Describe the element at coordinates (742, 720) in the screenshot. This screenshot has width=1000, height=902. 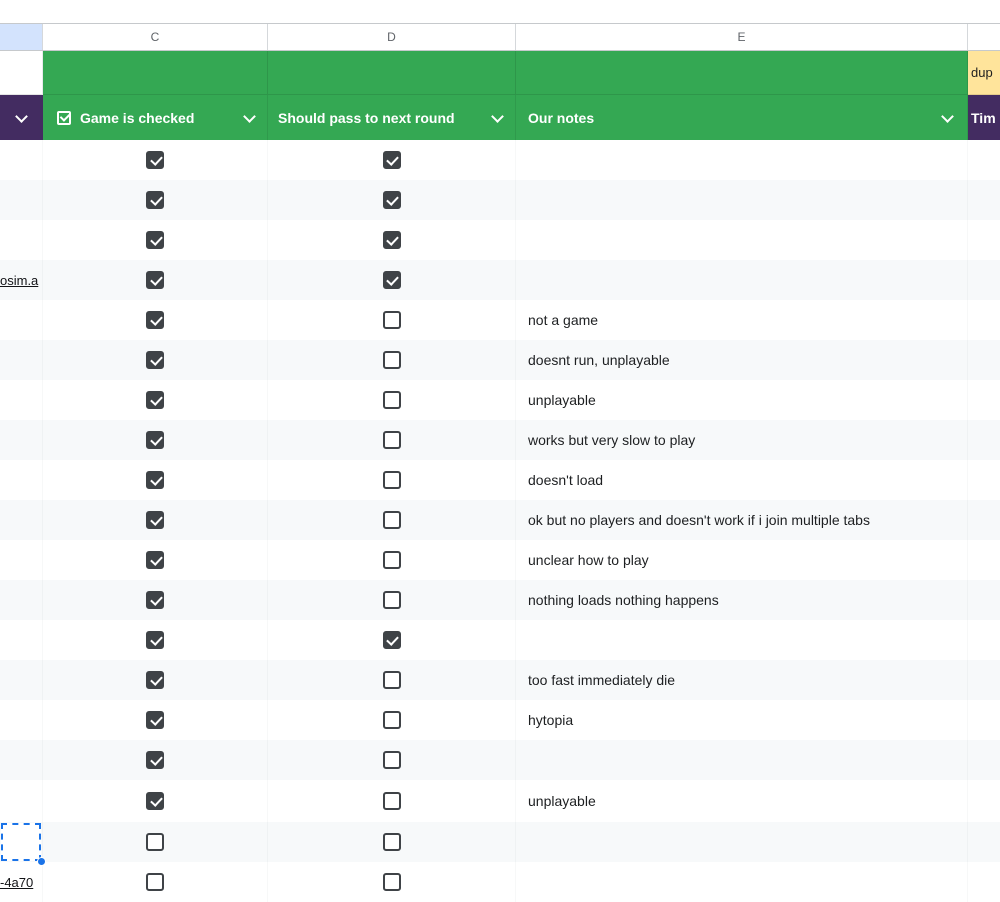
I see `cell-note: hytopia` at that location.